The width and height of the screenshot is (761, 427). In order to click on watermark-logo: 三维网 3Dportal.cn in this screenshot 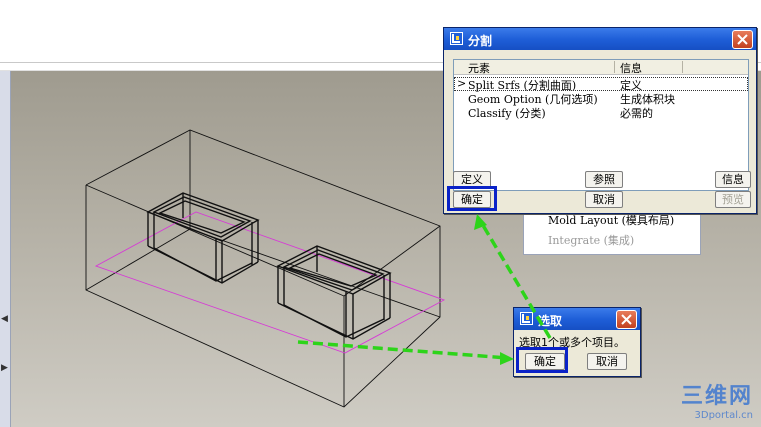, I will do `click(717, 399)`.